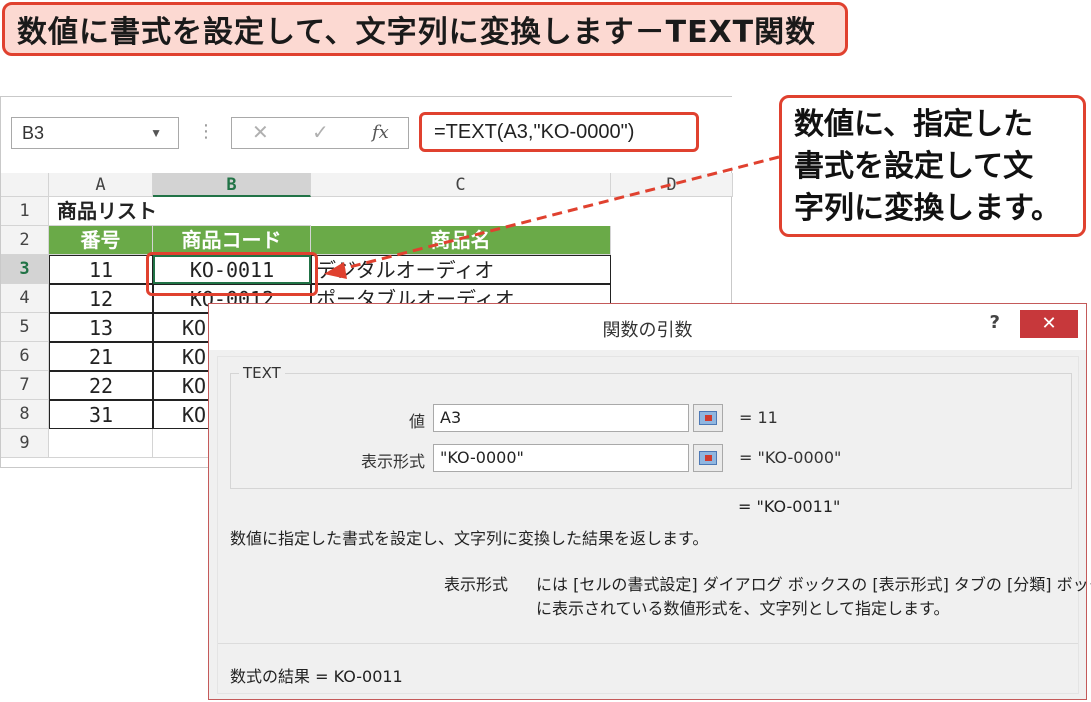  I want to click on divider, so click(648, 643).